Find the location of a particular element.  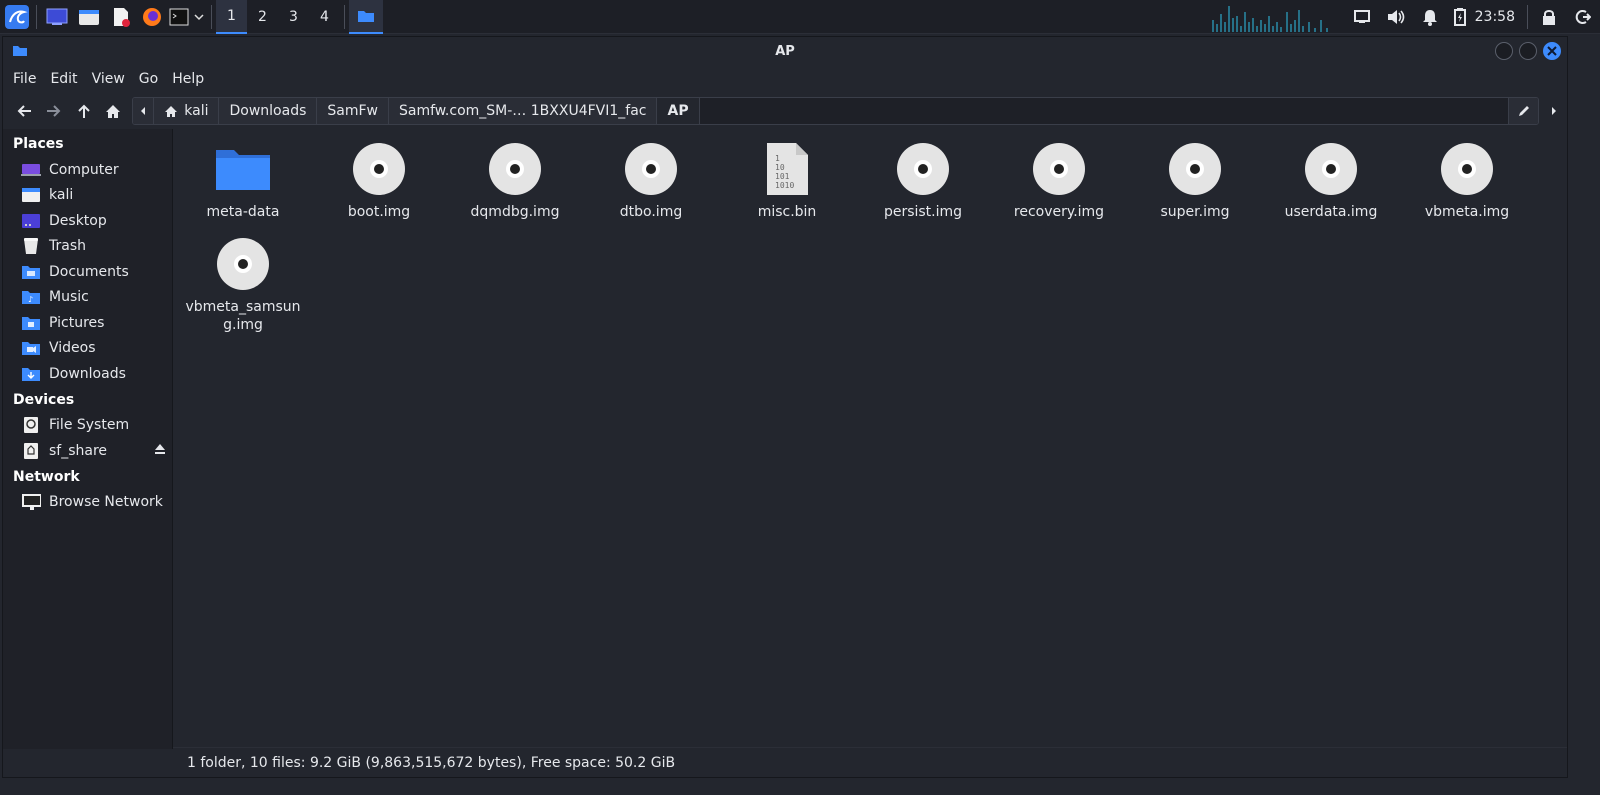

documents-folder-icon is located at coordinates (31, 272).